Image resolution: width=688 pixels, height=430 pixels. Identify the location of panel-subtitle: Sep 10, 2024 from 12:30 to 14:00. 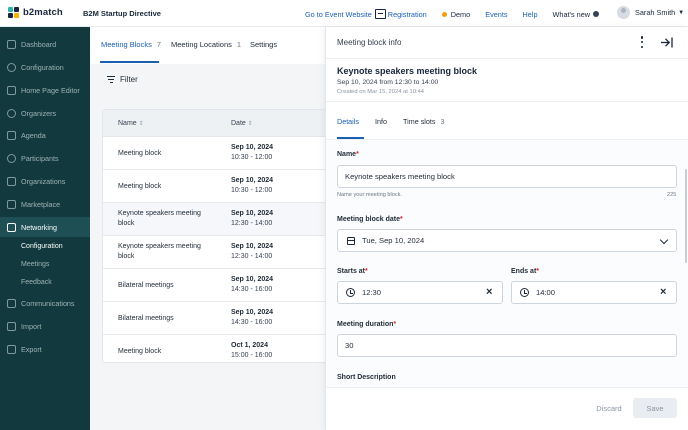
(388, 82).